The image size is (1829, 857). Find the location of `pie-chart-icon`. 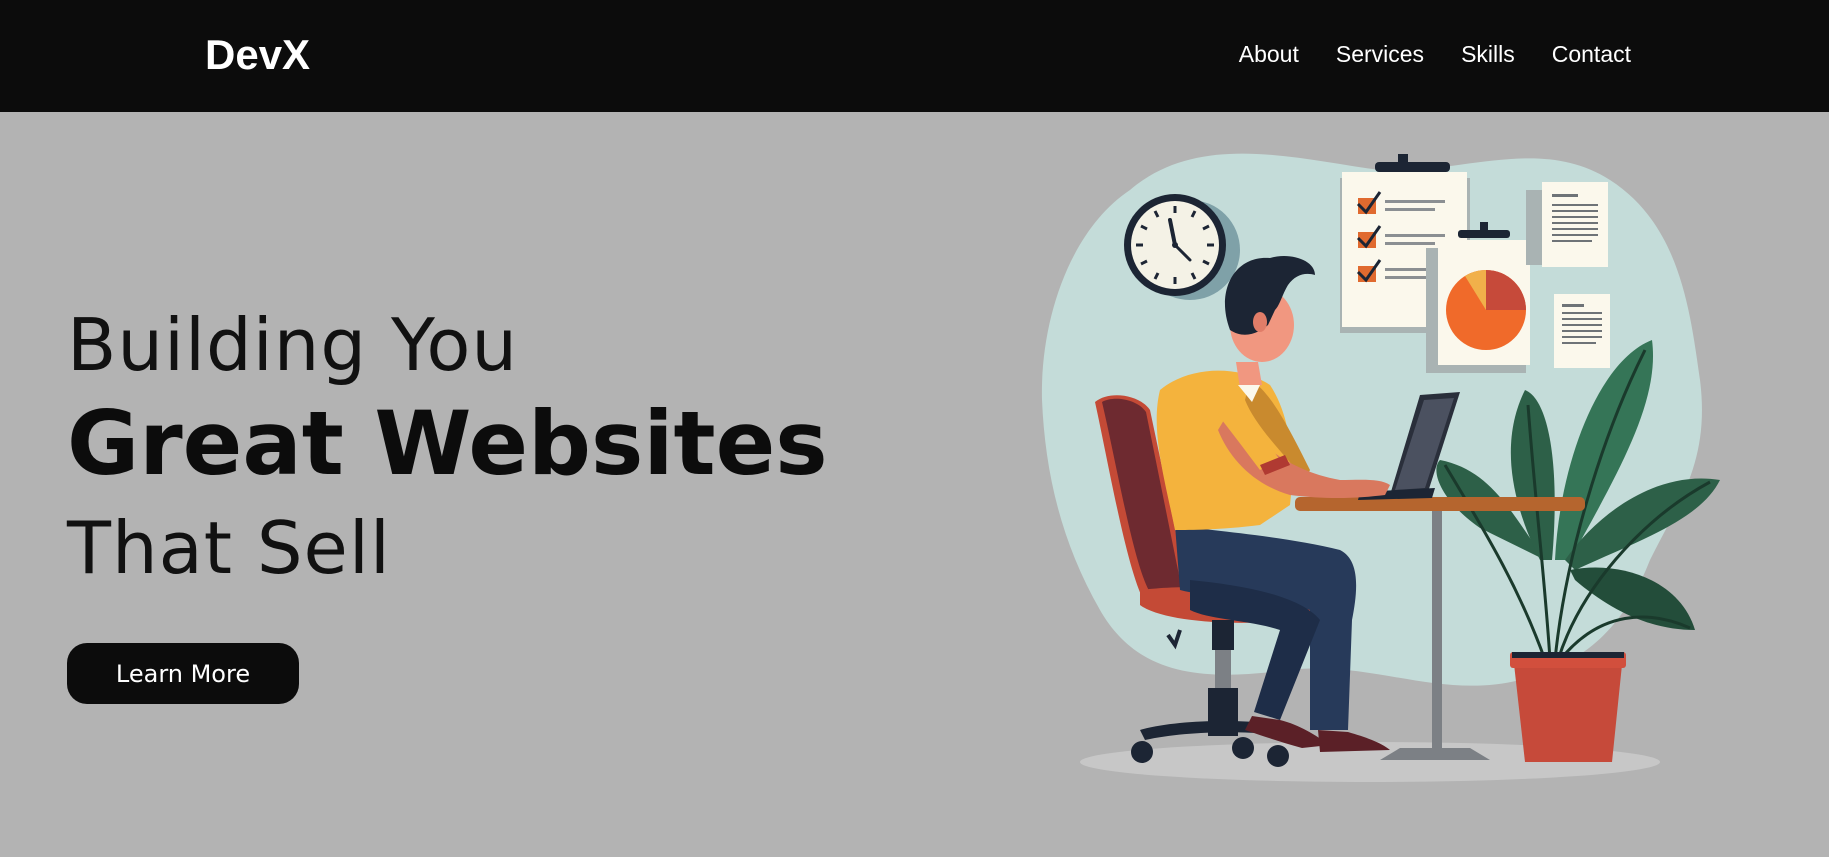

pie-chart-icon is located at coordinates (1478, 297).